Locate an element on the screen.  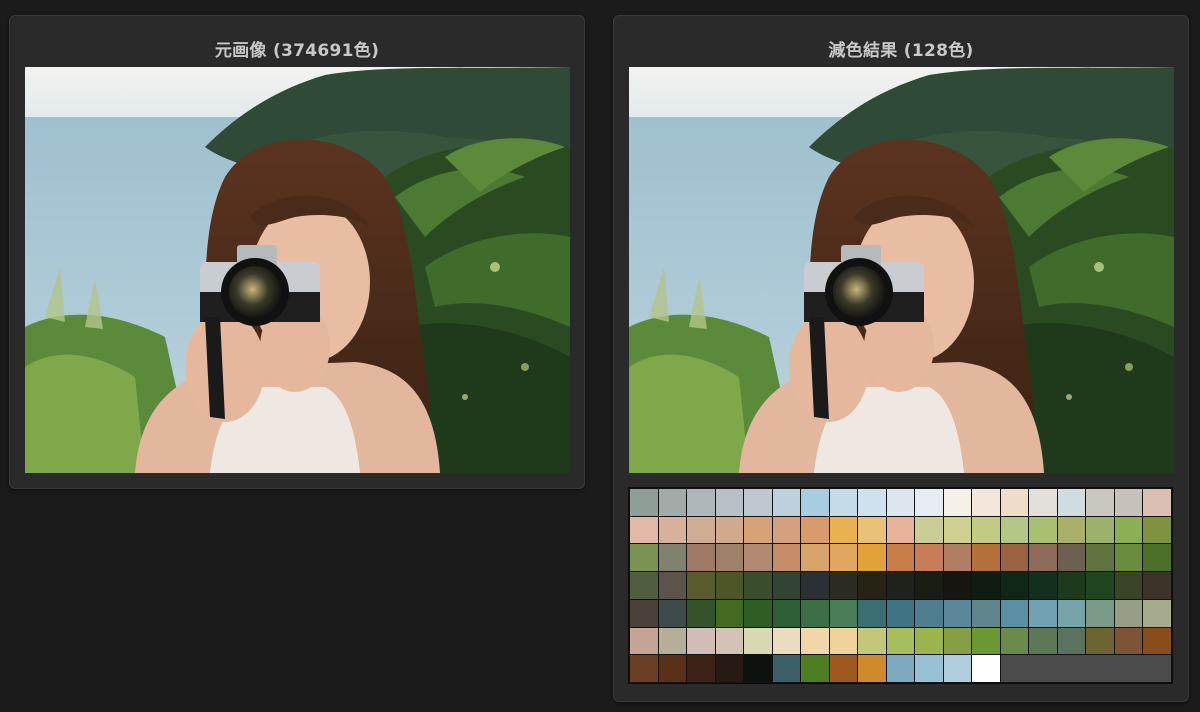
reduced-color-title: 減色結果 (128色) is located at coordinates (901, 51).